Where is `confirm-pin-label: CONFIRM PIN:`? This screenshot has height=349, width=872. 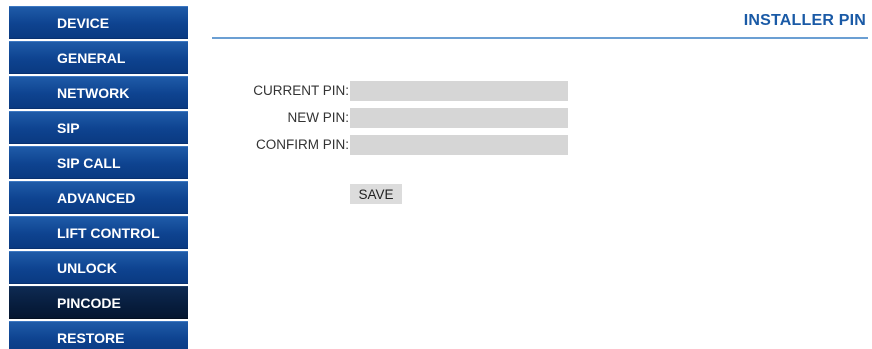
confirm-pin-label: CONFIRM PIN: is located at coordinates (302, 144).